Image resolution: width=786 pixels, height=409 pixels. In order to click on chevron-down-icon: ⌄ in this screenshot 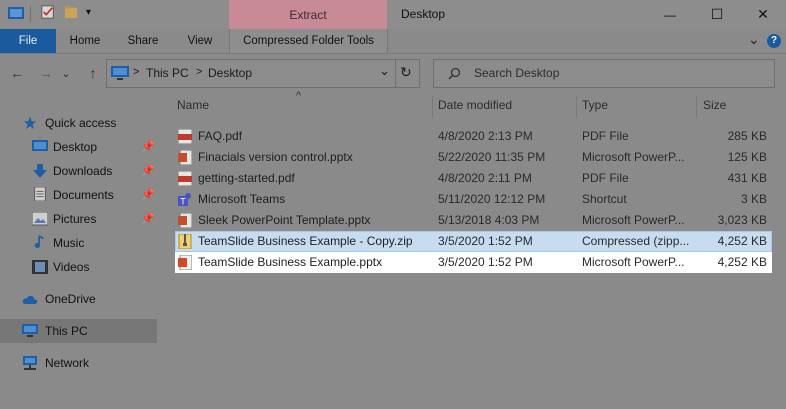, I will do `click(66, 73)`.